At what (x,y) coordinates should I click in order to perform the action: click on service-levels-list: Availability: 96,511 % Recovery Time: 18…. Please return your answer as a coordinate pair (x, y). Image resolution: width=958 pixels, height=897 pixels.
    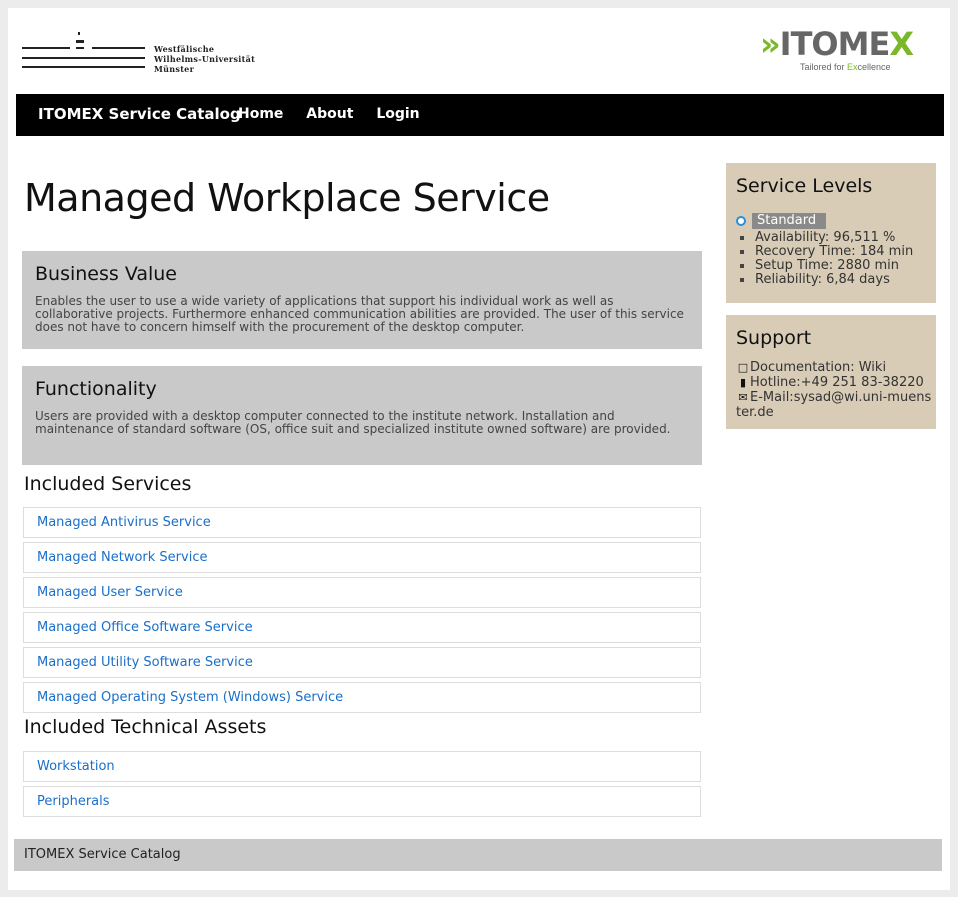
    Looking at the image, I should click on (826, 259).